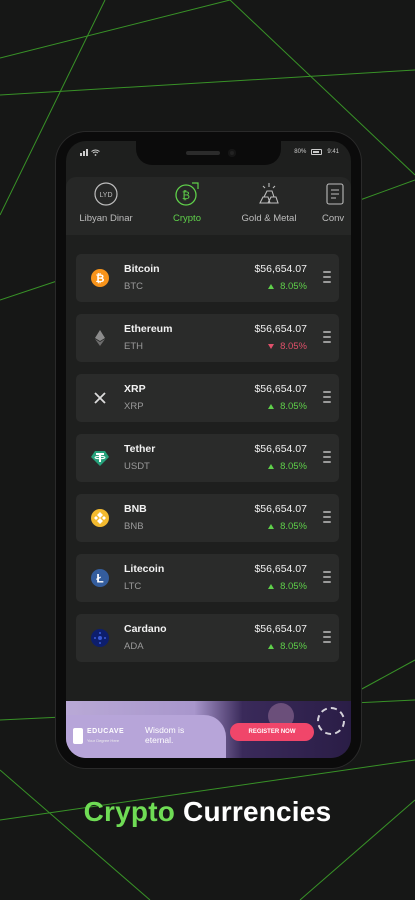 This screenshot has width=415, height=900. Describe the element at coordinates (333, 152) in the screenshot. I see `status-time: 9:41` at that location.